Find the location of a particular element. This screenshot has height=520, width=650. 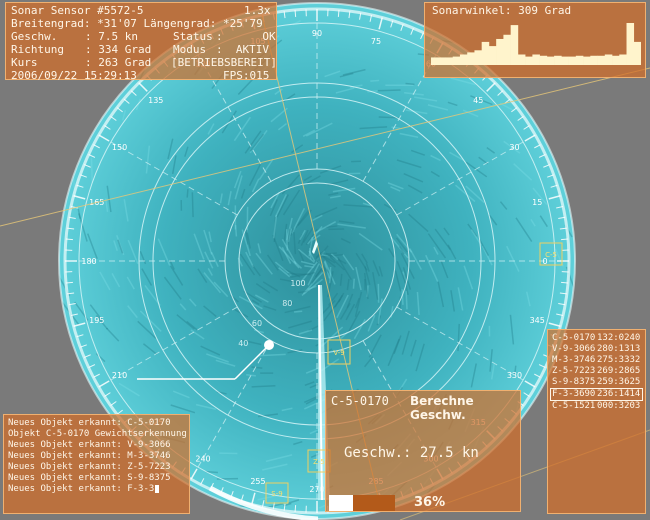

latitude-value: *31'07 is located at coordinates (117, 23).